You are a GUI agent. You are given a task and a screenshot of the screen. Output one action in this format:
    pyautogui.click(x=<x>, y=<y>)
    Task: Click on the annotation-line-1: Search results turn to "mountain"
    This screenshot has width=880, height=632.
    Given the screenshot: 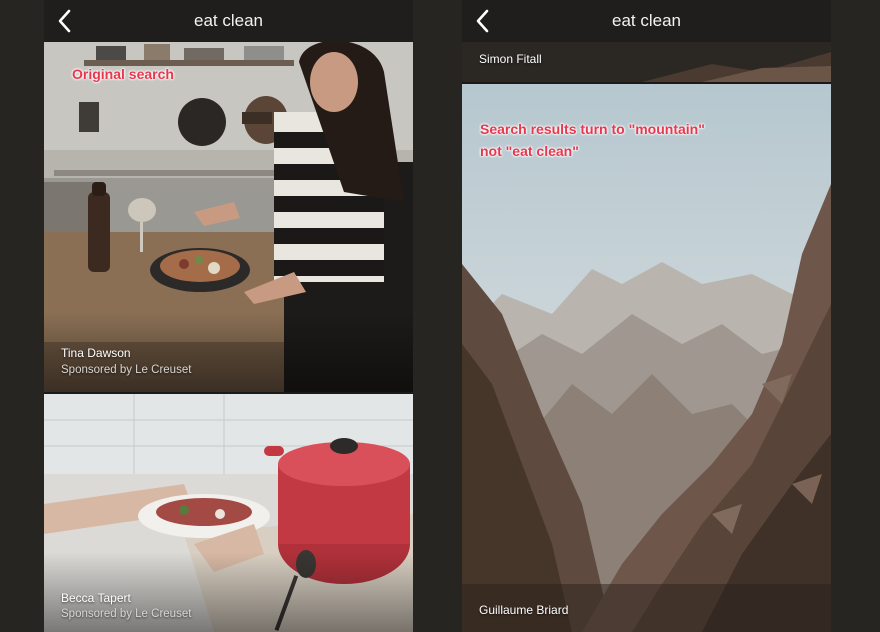 What is the action you would take?
    pyautogui.click(x=592, y=129)
    